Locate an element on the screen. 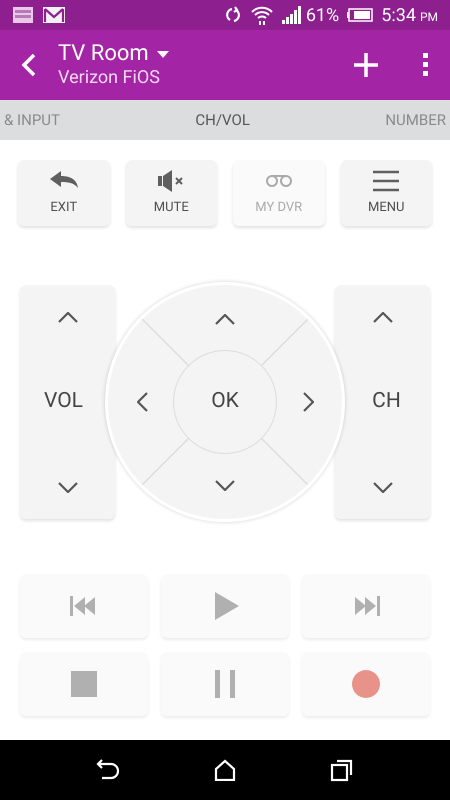 The height and width of the screenshot is (800, 450). provider-subtitle: Verizon FiOS is located at coordinates (109, 78).